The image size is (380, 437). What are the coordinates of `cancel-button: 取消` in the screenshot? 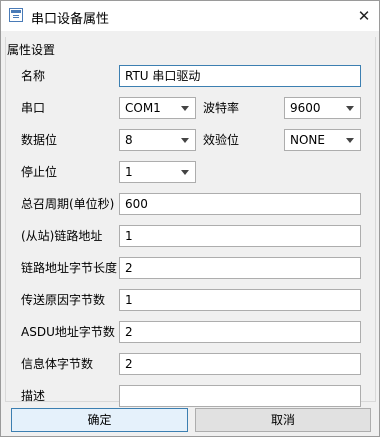 It's located at (283, 420).